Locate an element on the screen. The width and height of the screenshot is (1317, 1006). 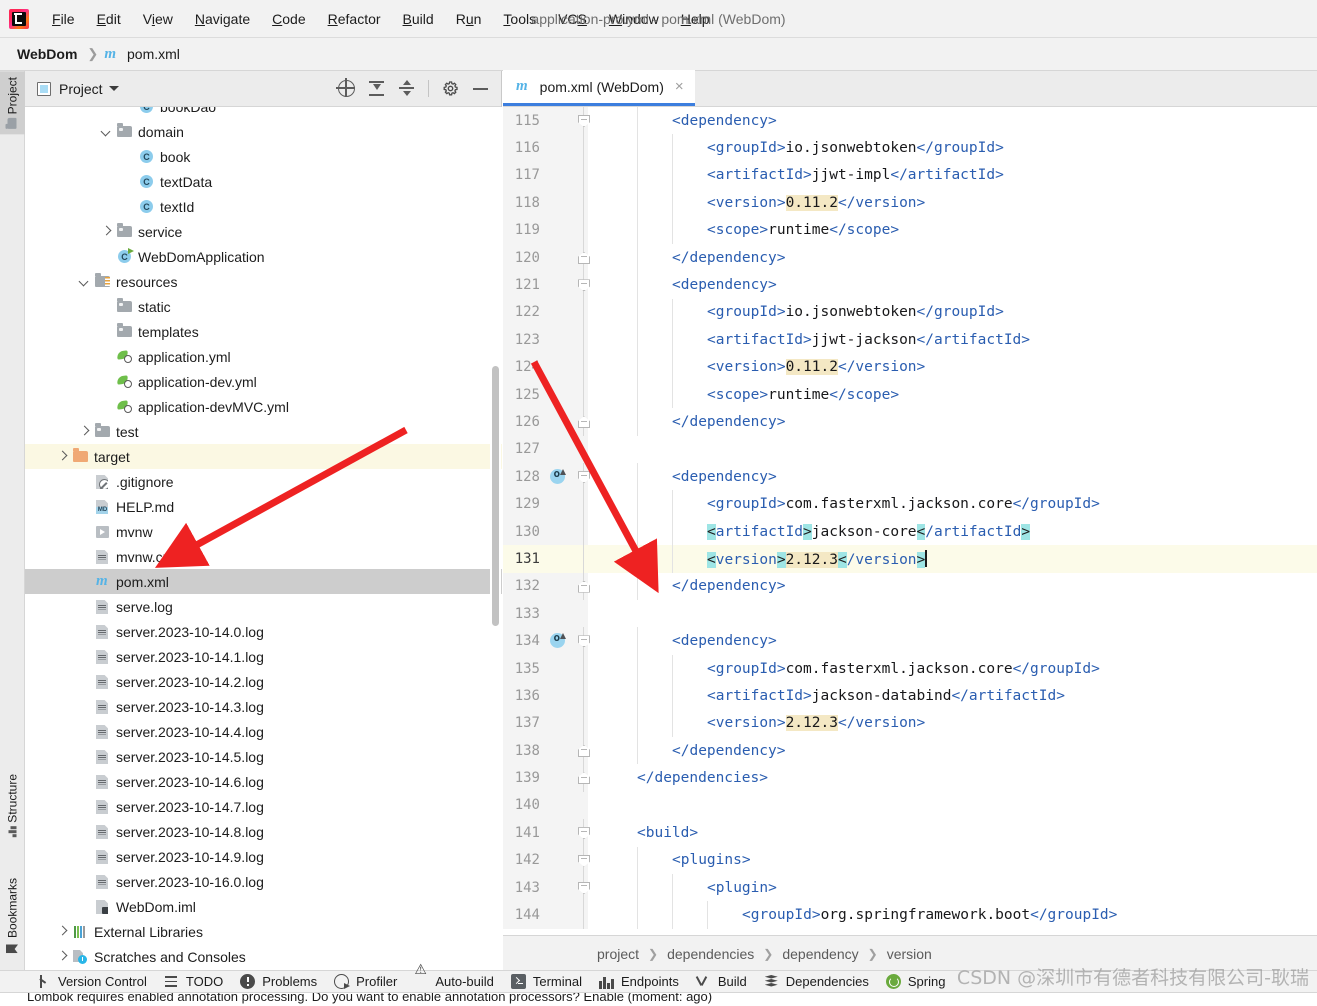
code-line-124: 124 <version>0.11.2</version> is located at coordinates (910, 367).